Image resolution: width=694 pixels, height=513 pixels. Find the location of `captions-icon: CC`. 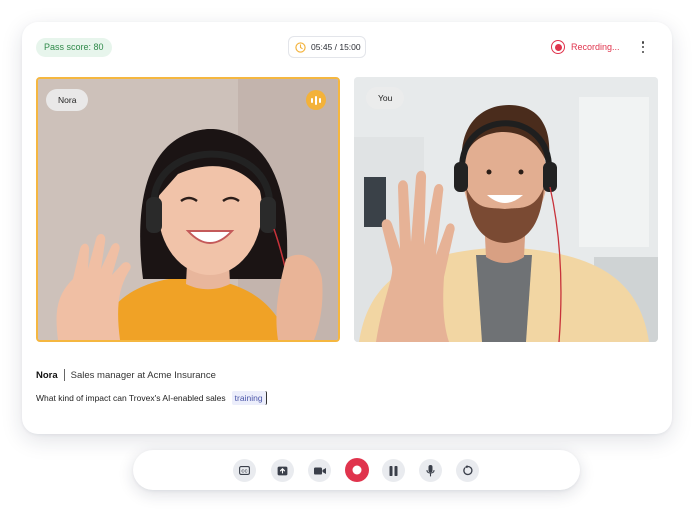

captions-icon: CC is located at coordinates (244, 470).